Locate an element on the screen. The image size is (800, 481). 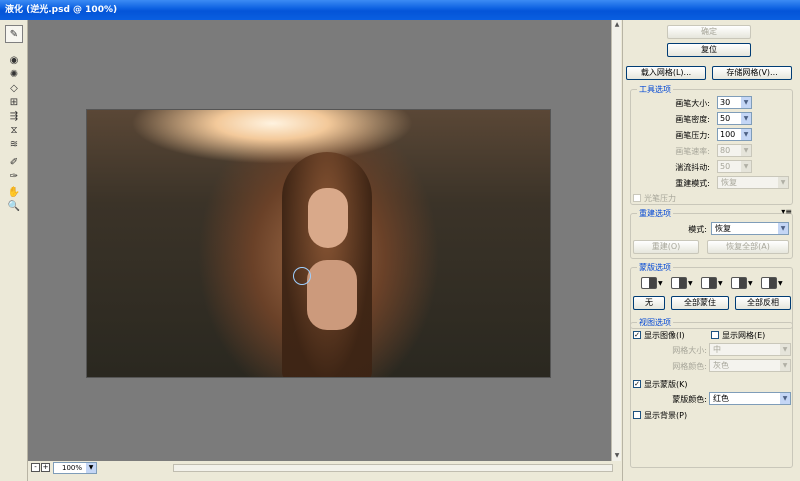
forward-warp-tool-icon: ✎ is located at coordinates (14, 34).